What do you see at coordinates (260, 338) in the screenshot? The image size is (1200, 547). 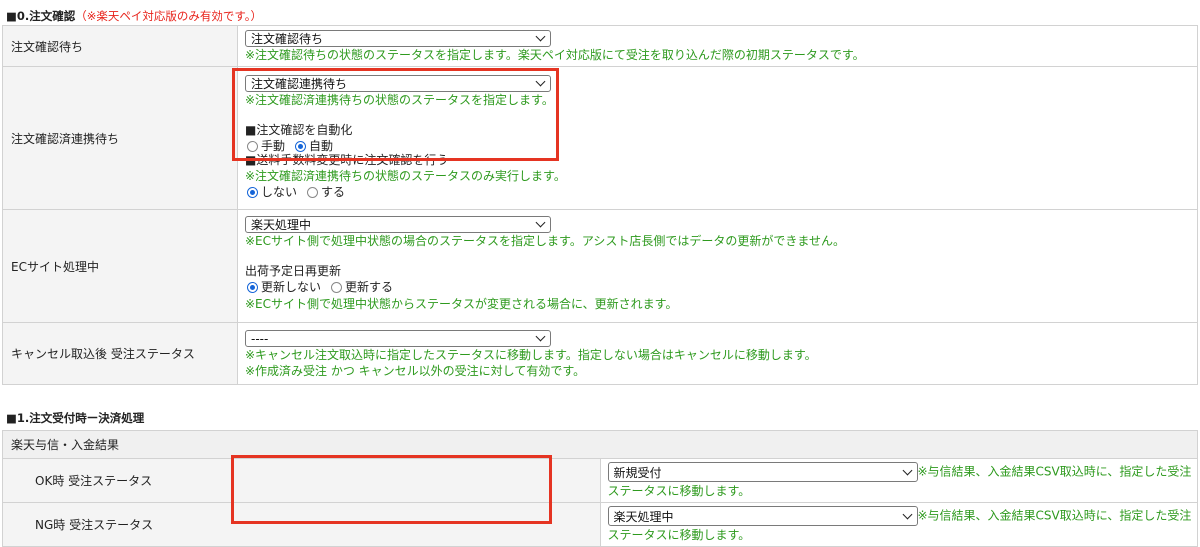 I see `select-value: ----` at bounding box center [260, 338].